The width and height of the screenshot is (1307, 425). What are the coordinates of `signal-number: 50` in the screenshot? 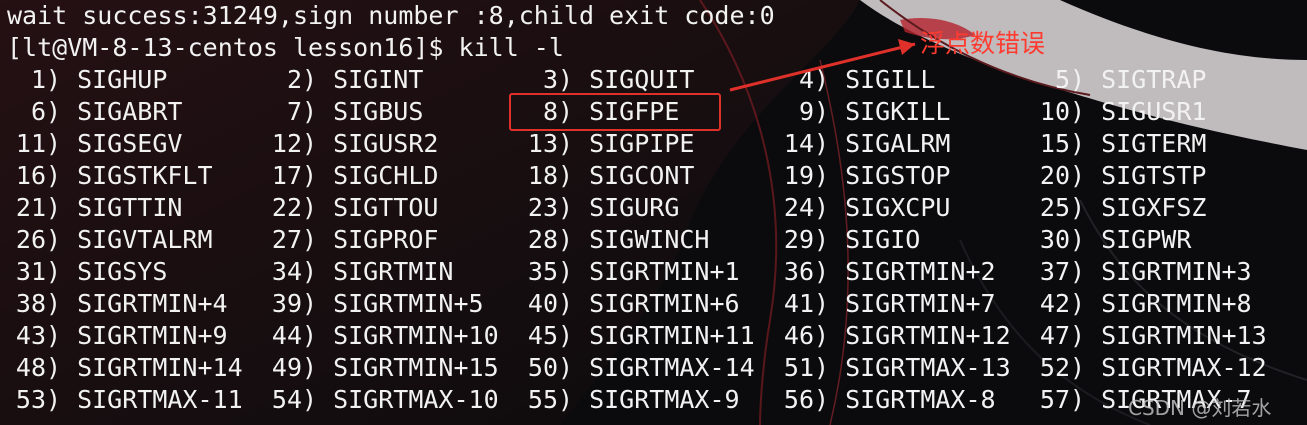 It's located at (542, 367).